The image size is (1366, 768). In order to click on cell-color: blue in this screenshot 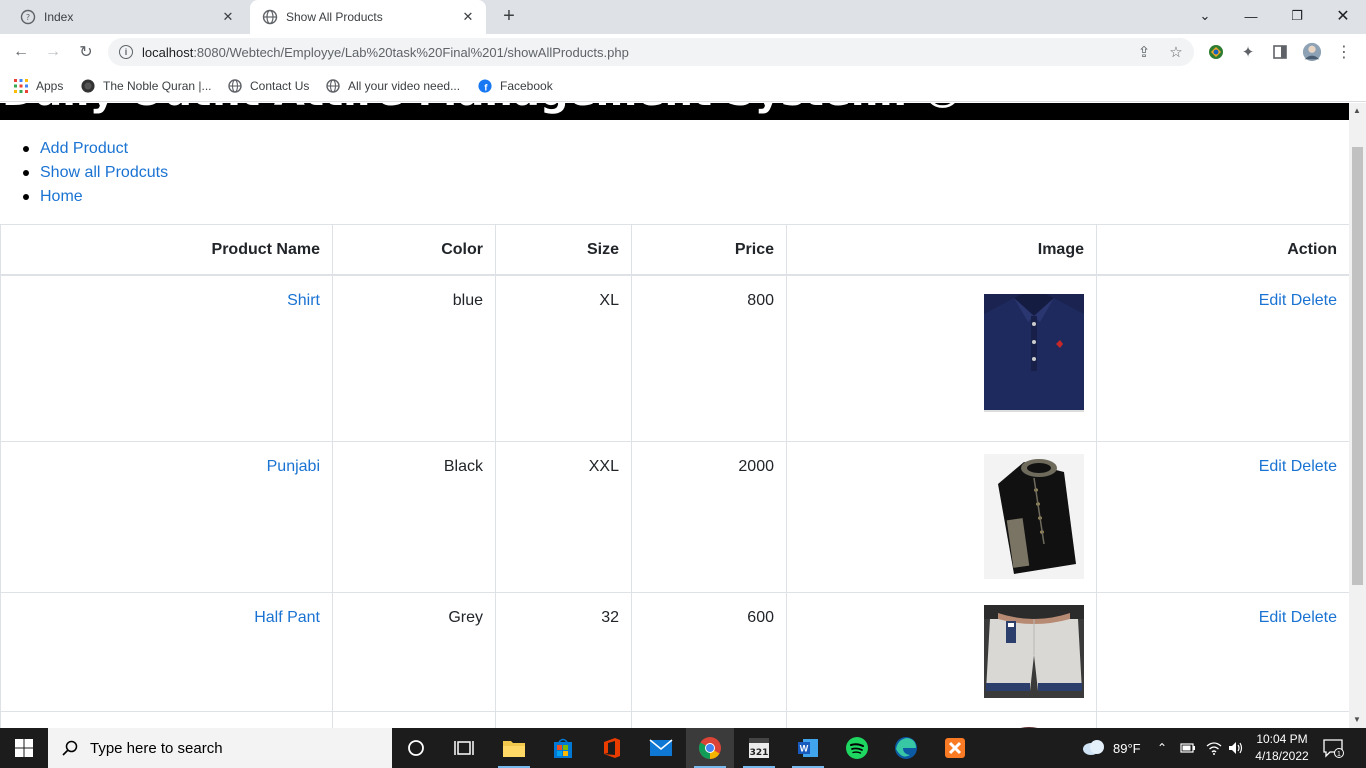, I will do `click(414, 358)`.